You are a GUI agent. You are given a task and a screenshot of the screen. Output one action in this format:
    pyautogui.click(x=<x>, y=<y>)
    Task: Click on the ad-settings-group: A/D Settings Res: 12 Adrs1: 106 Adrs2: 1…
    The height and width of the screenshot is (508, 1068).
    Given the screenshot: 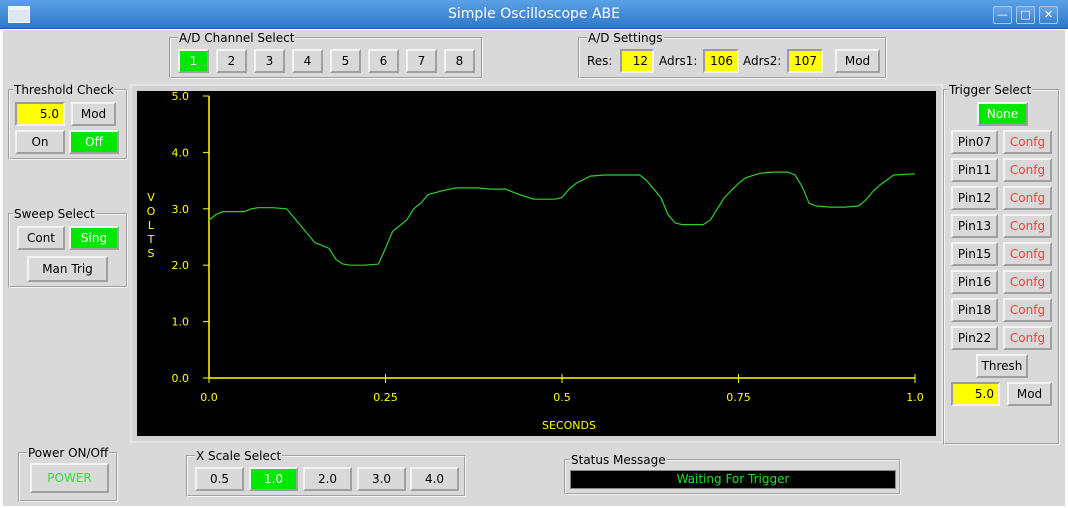 What is the action you would take?
    pyautogui.click(x=732, y=55)
    